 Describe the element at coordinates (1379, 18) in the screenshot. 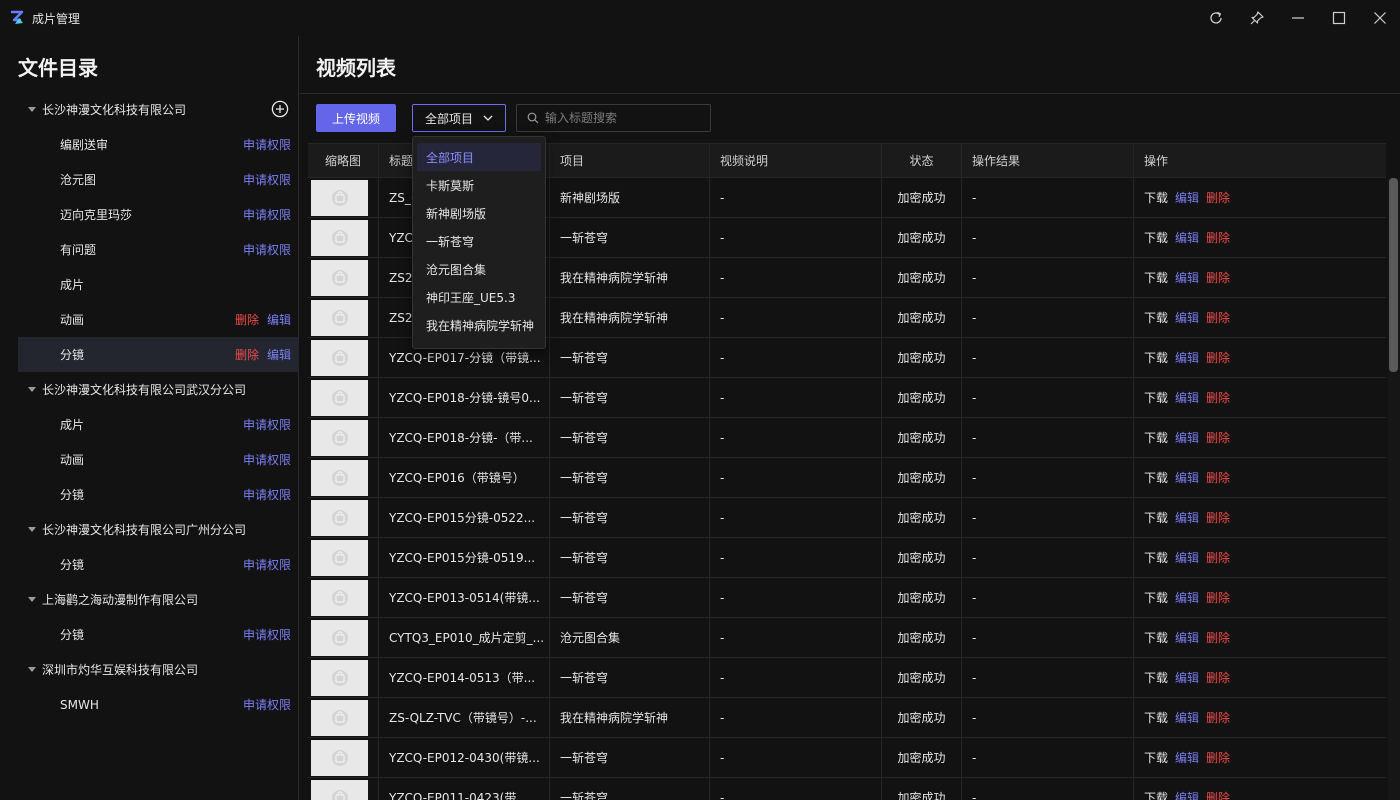

I see `close-button` at that location.